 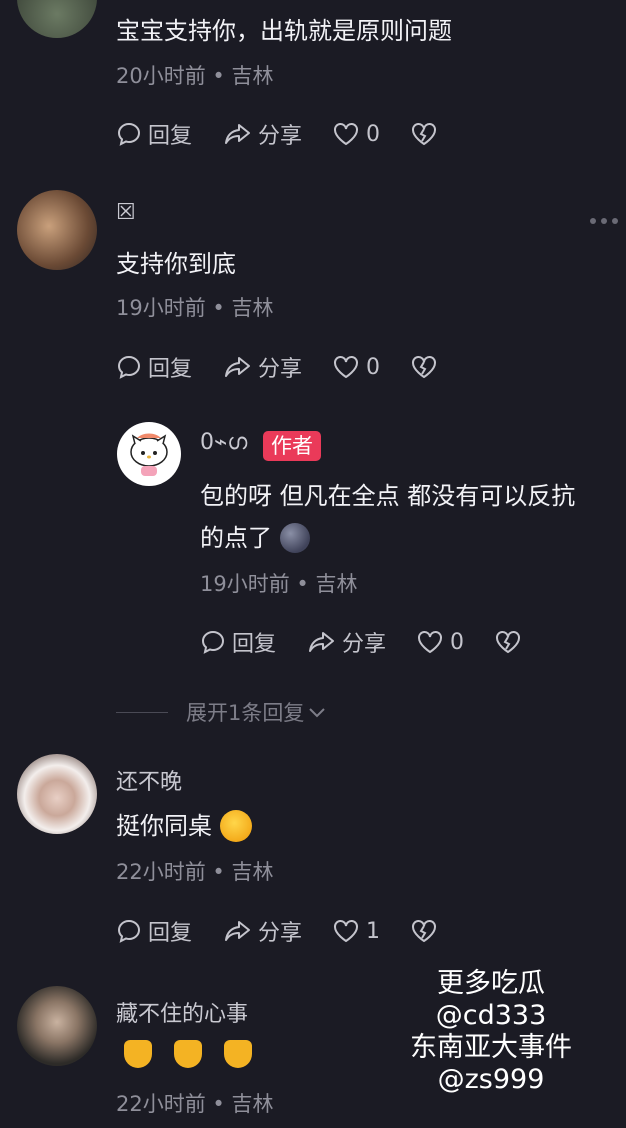 What do you see at coordinates (149, 780) in the screenshot?
I see `comment-username: 还不晚` at bounding box center [149, 780].